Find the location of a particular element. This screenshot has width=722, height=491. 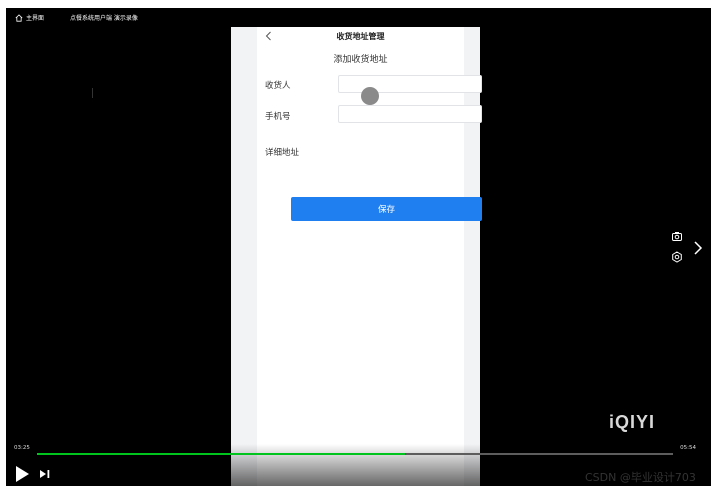

settings-icon is located at coordinates (677, 257).